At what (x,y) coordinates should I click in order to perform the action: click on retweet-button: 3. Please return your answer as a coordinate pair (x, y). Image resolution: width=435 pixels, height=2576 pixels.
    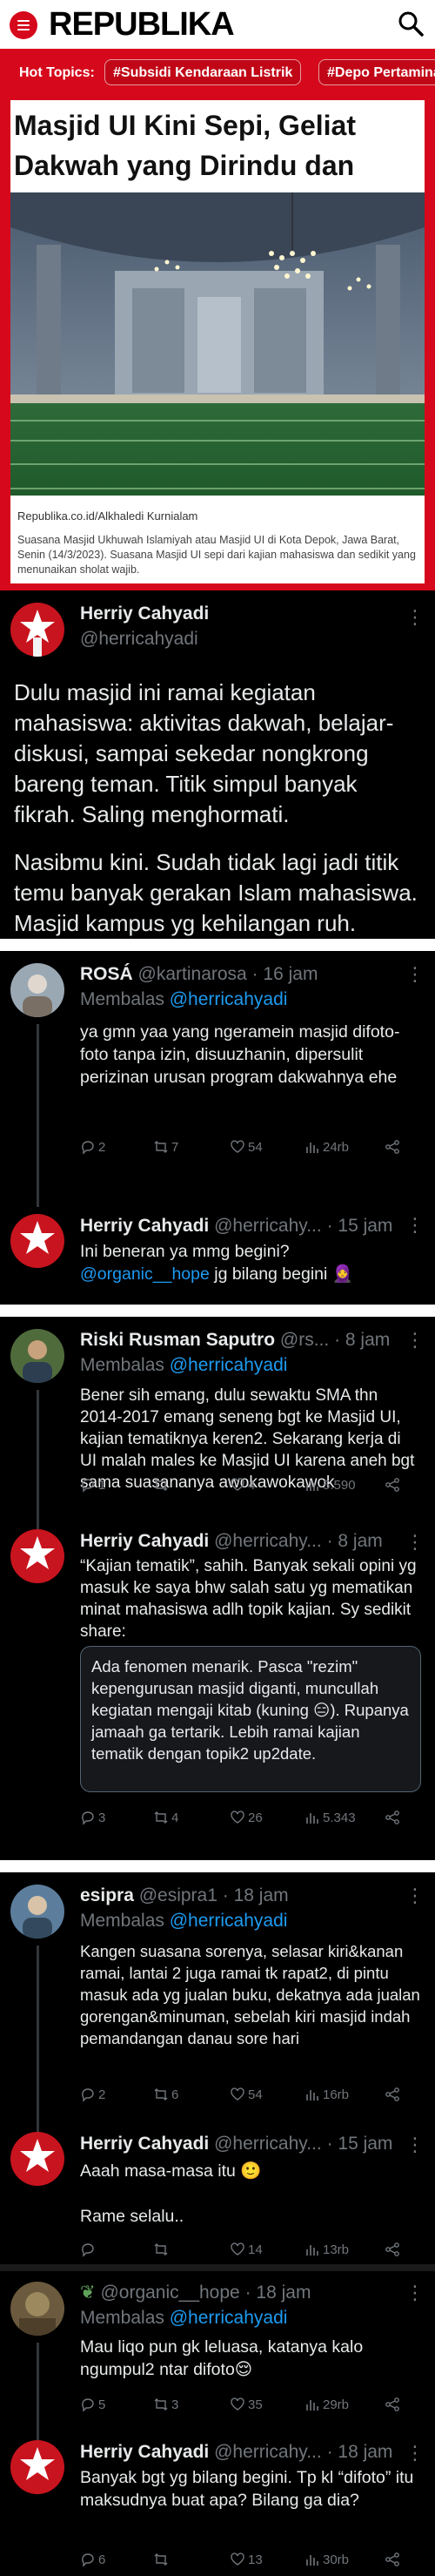
    Looking at the image, I should click on (165, 2404).